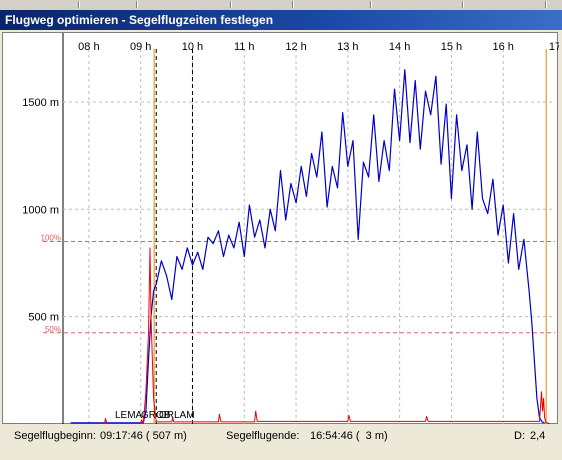  I want to click on x-tick-label: 13 h, so click(347, 47).